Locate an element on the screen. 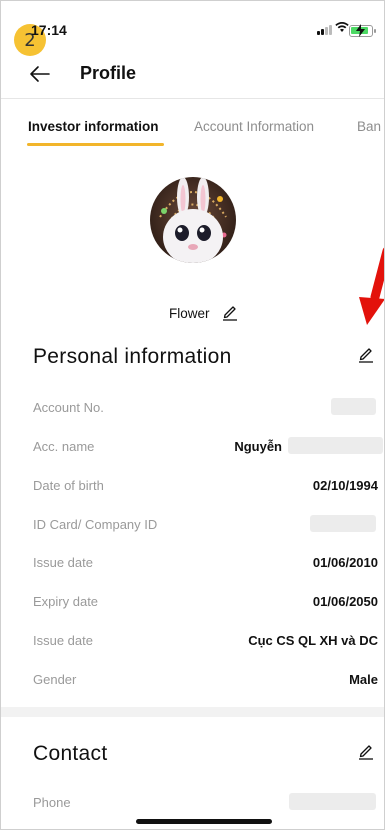 This screenshot has width=385, height=830. row-label: ID Card/ Company ID is located at coordinates (95, 524).